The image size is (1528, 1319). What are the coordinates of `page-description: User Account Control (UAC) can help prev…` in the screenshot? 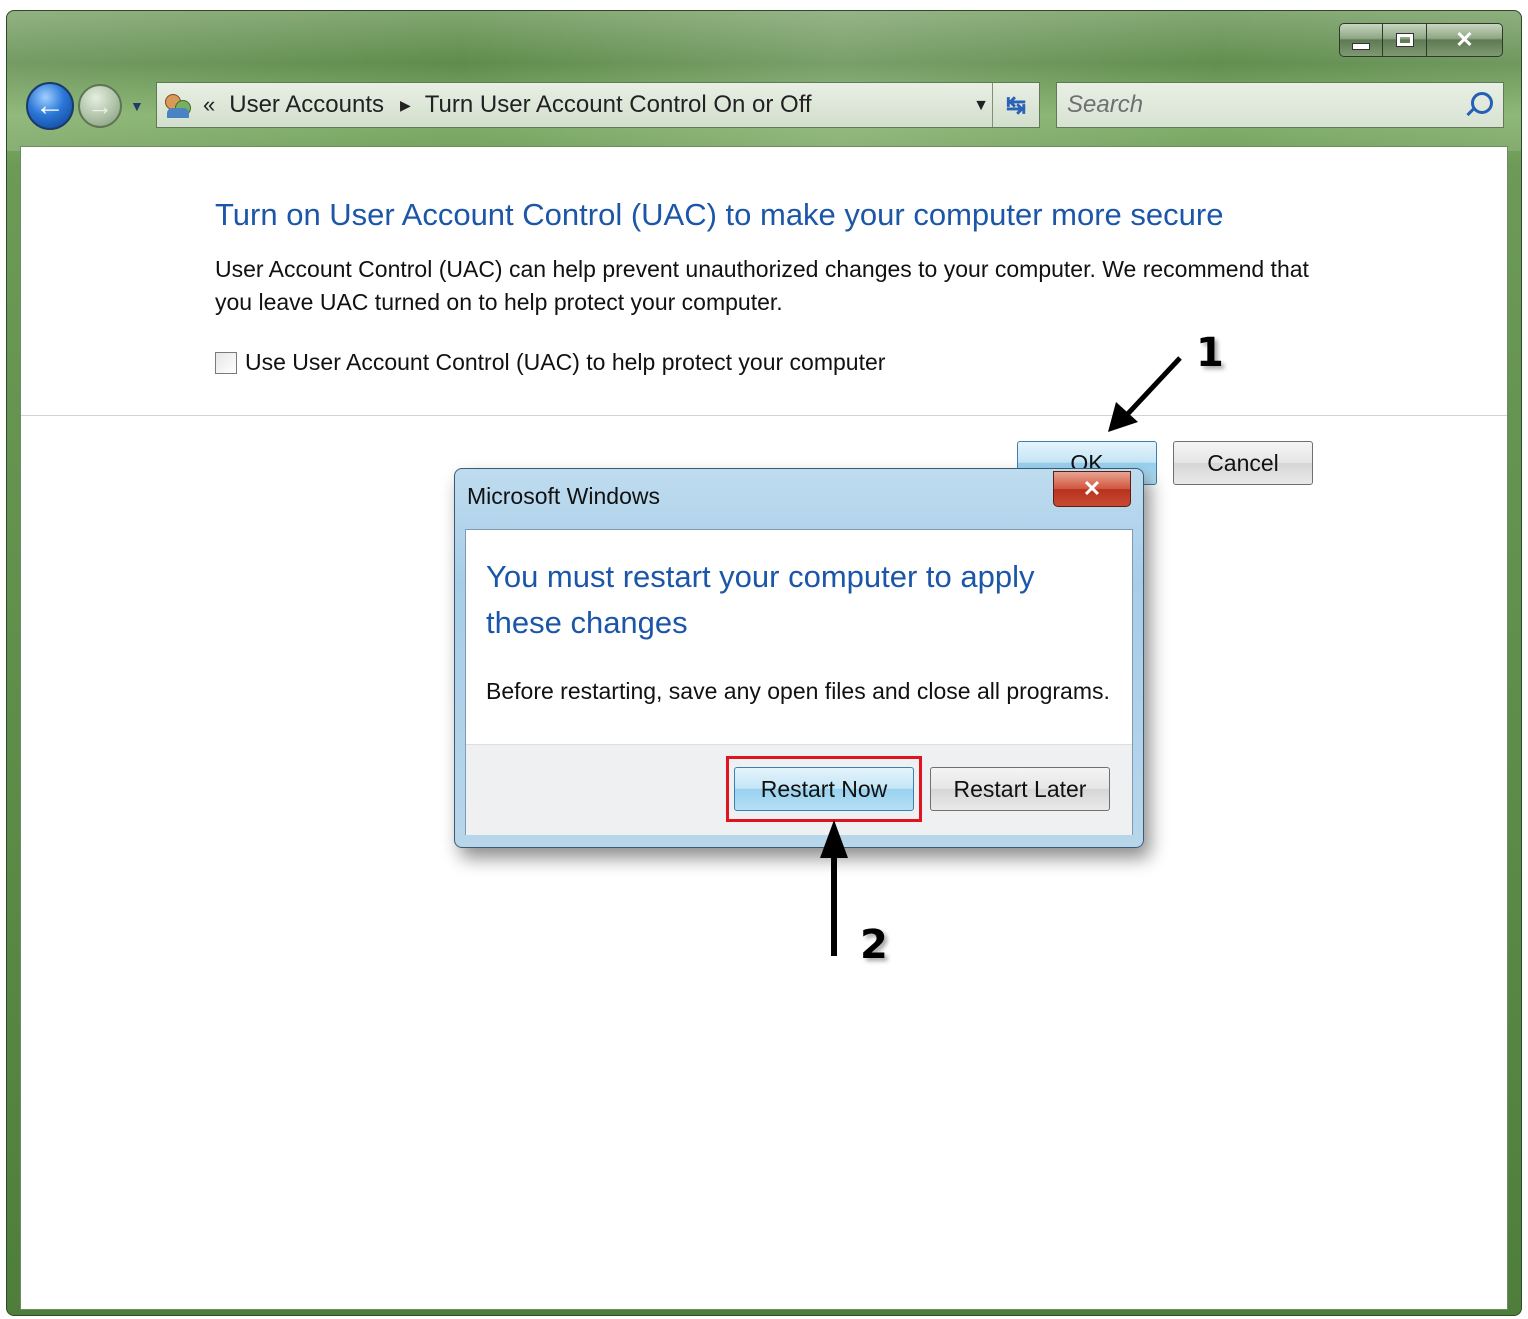 It's located at (762, 285).